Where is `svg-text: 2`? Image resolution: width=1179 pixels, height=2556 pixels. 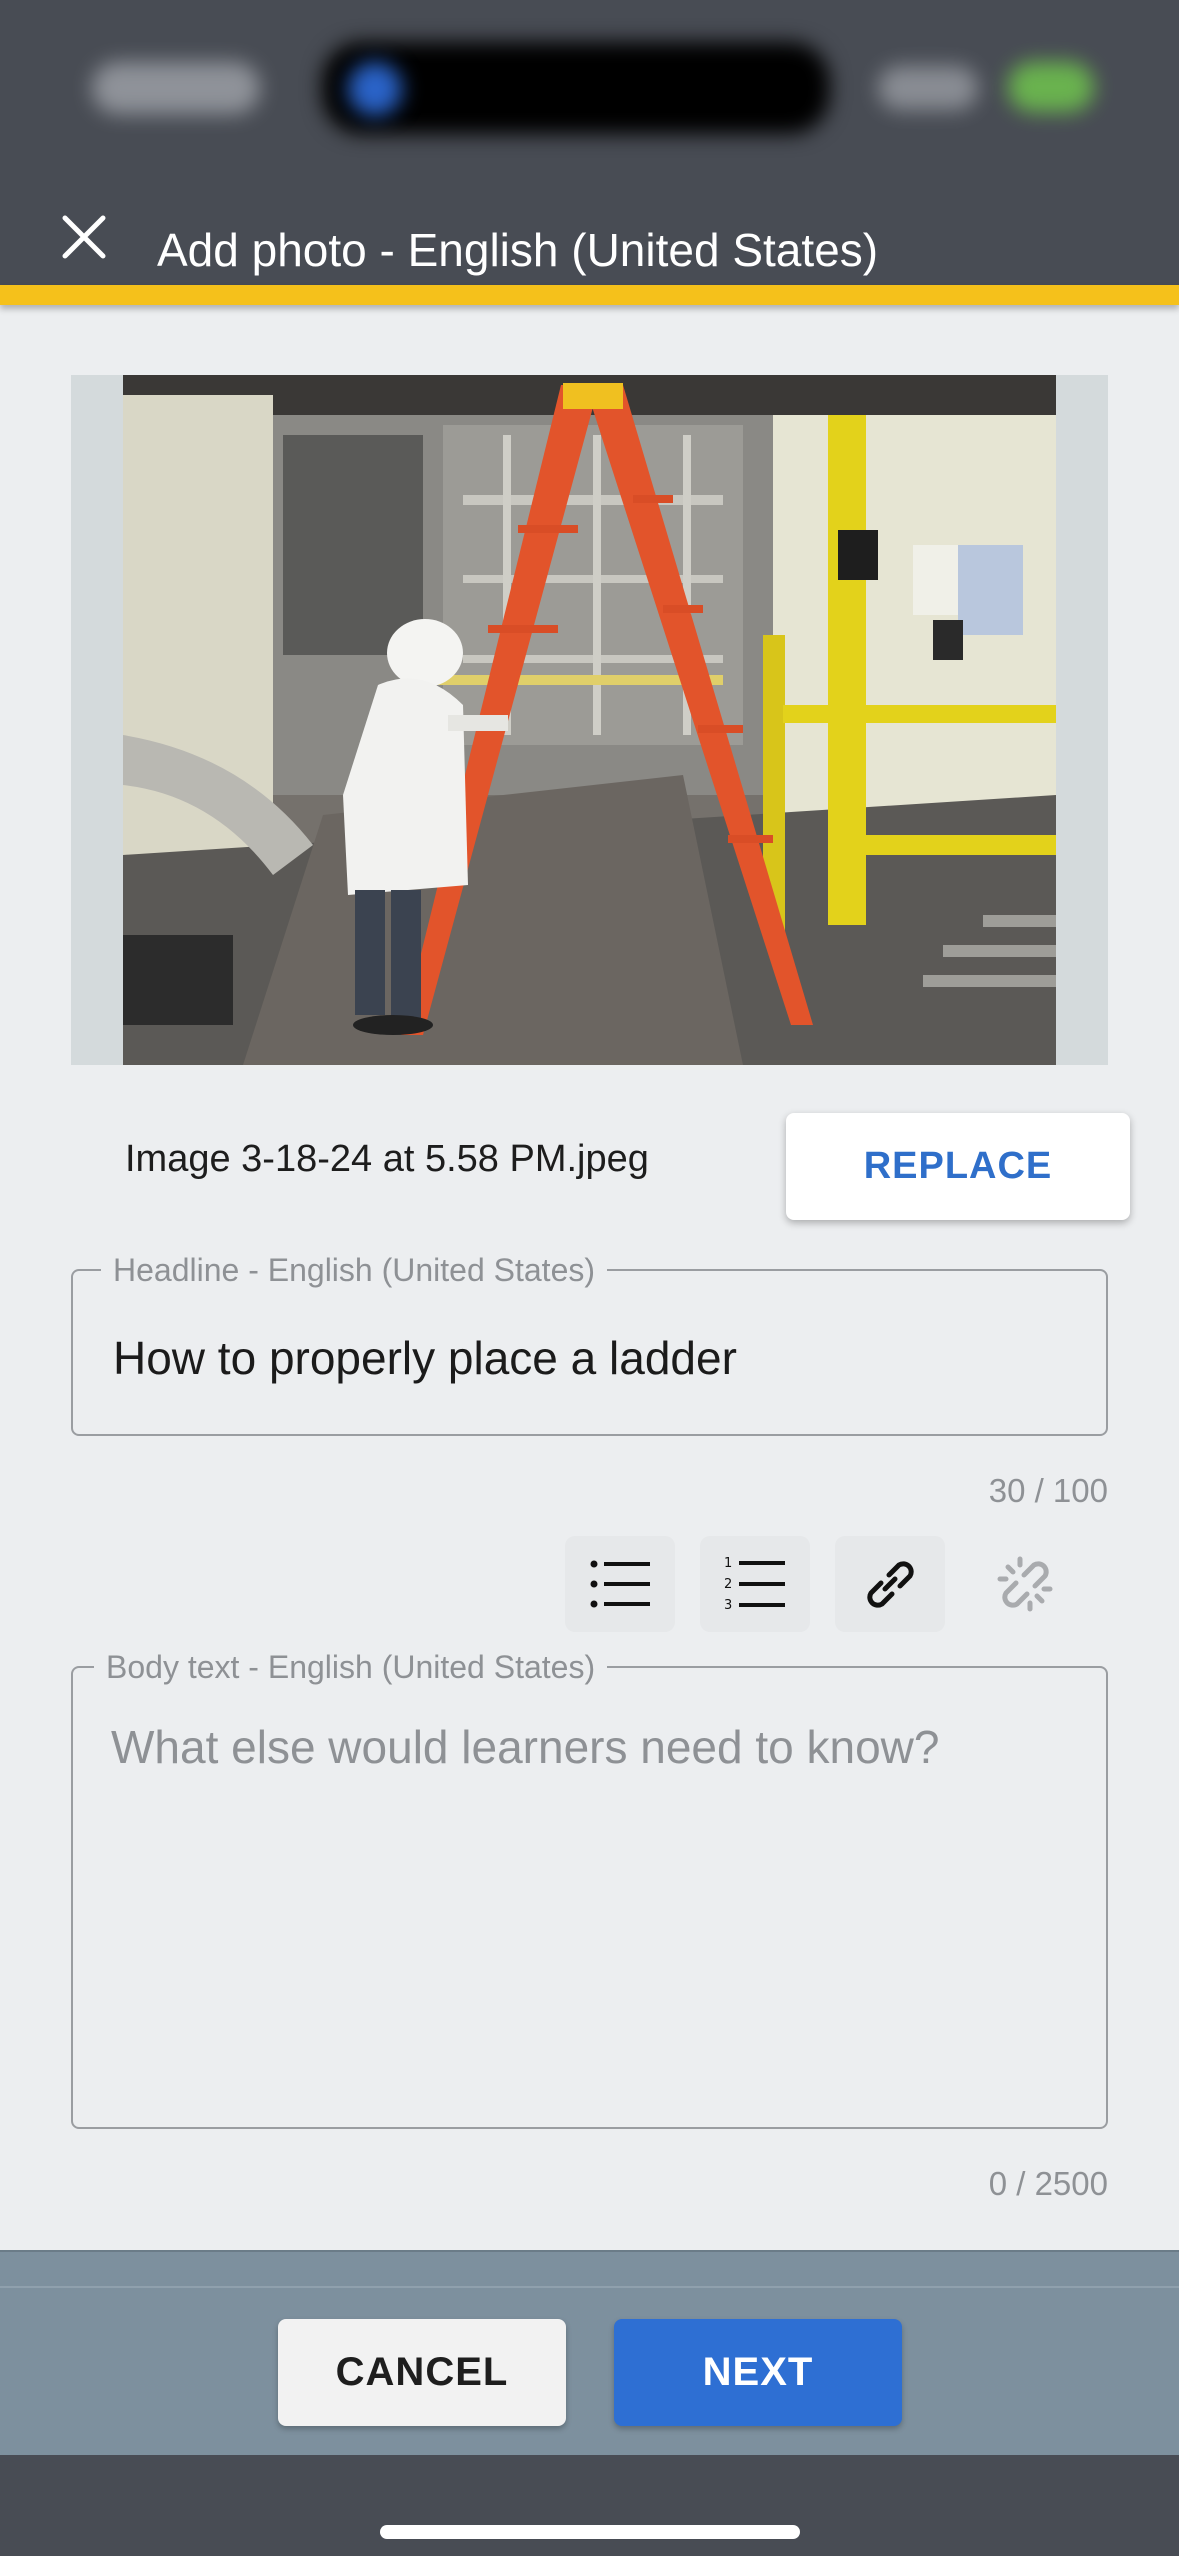
svg-text: 2 is located at coordinates (728, 1584).